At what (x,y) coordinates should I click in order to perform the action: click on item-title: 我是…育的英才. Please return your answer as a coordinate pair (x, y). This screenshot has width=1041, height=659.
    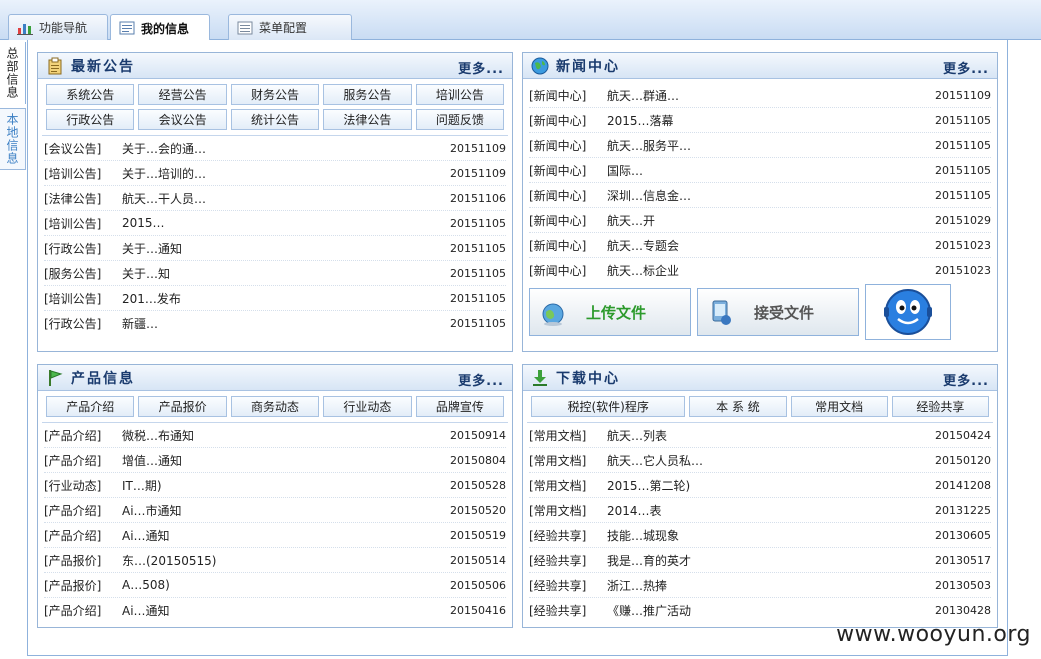
    Looking at the image, I should click on (770, 560).